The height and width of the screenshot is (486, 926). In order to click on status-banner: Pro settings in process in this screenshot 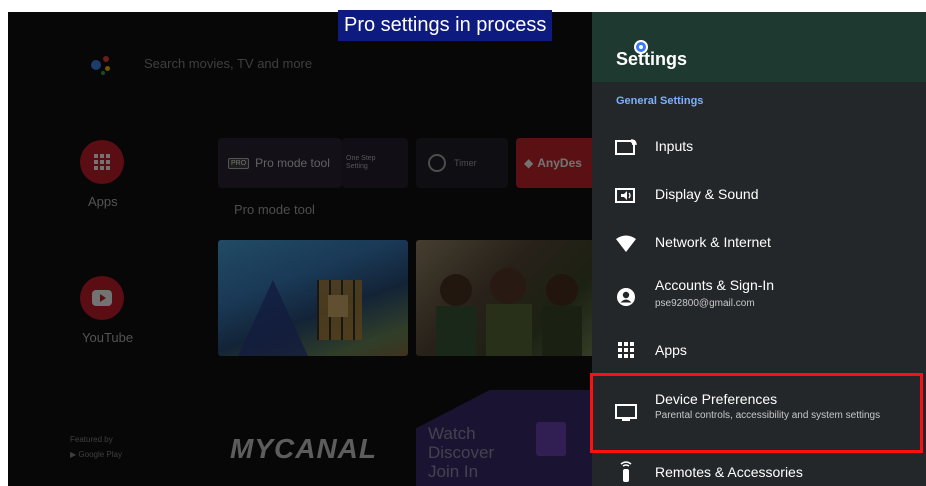, I will do `click(445, 25)`.